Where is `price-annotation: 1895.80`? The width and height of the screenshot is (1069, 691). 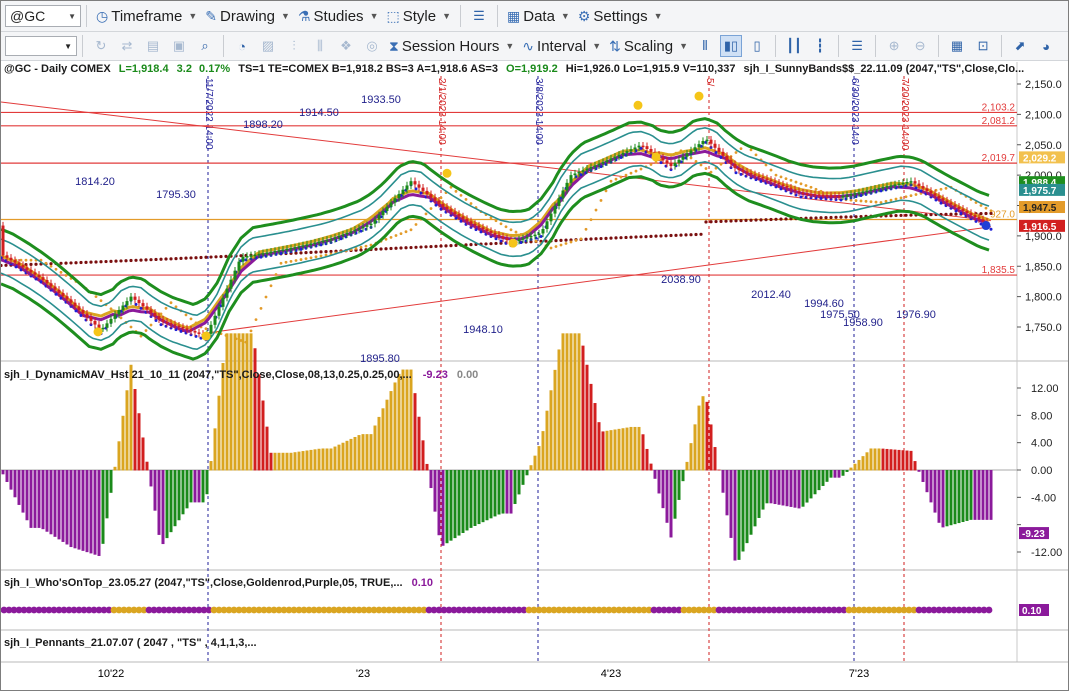 price-annotation: 1895.80 is located at coordinates (380, 359).